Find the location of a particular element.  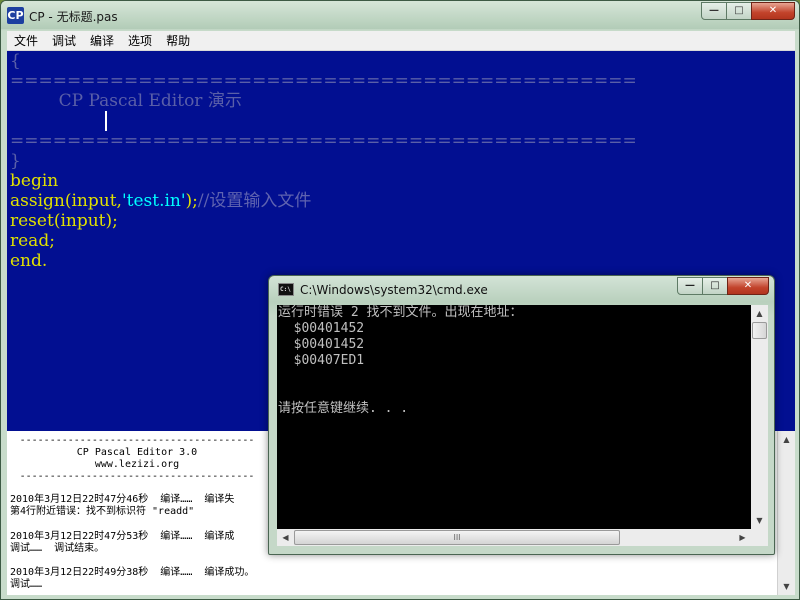

app-icon: CP is located at coordinates (15, 15).